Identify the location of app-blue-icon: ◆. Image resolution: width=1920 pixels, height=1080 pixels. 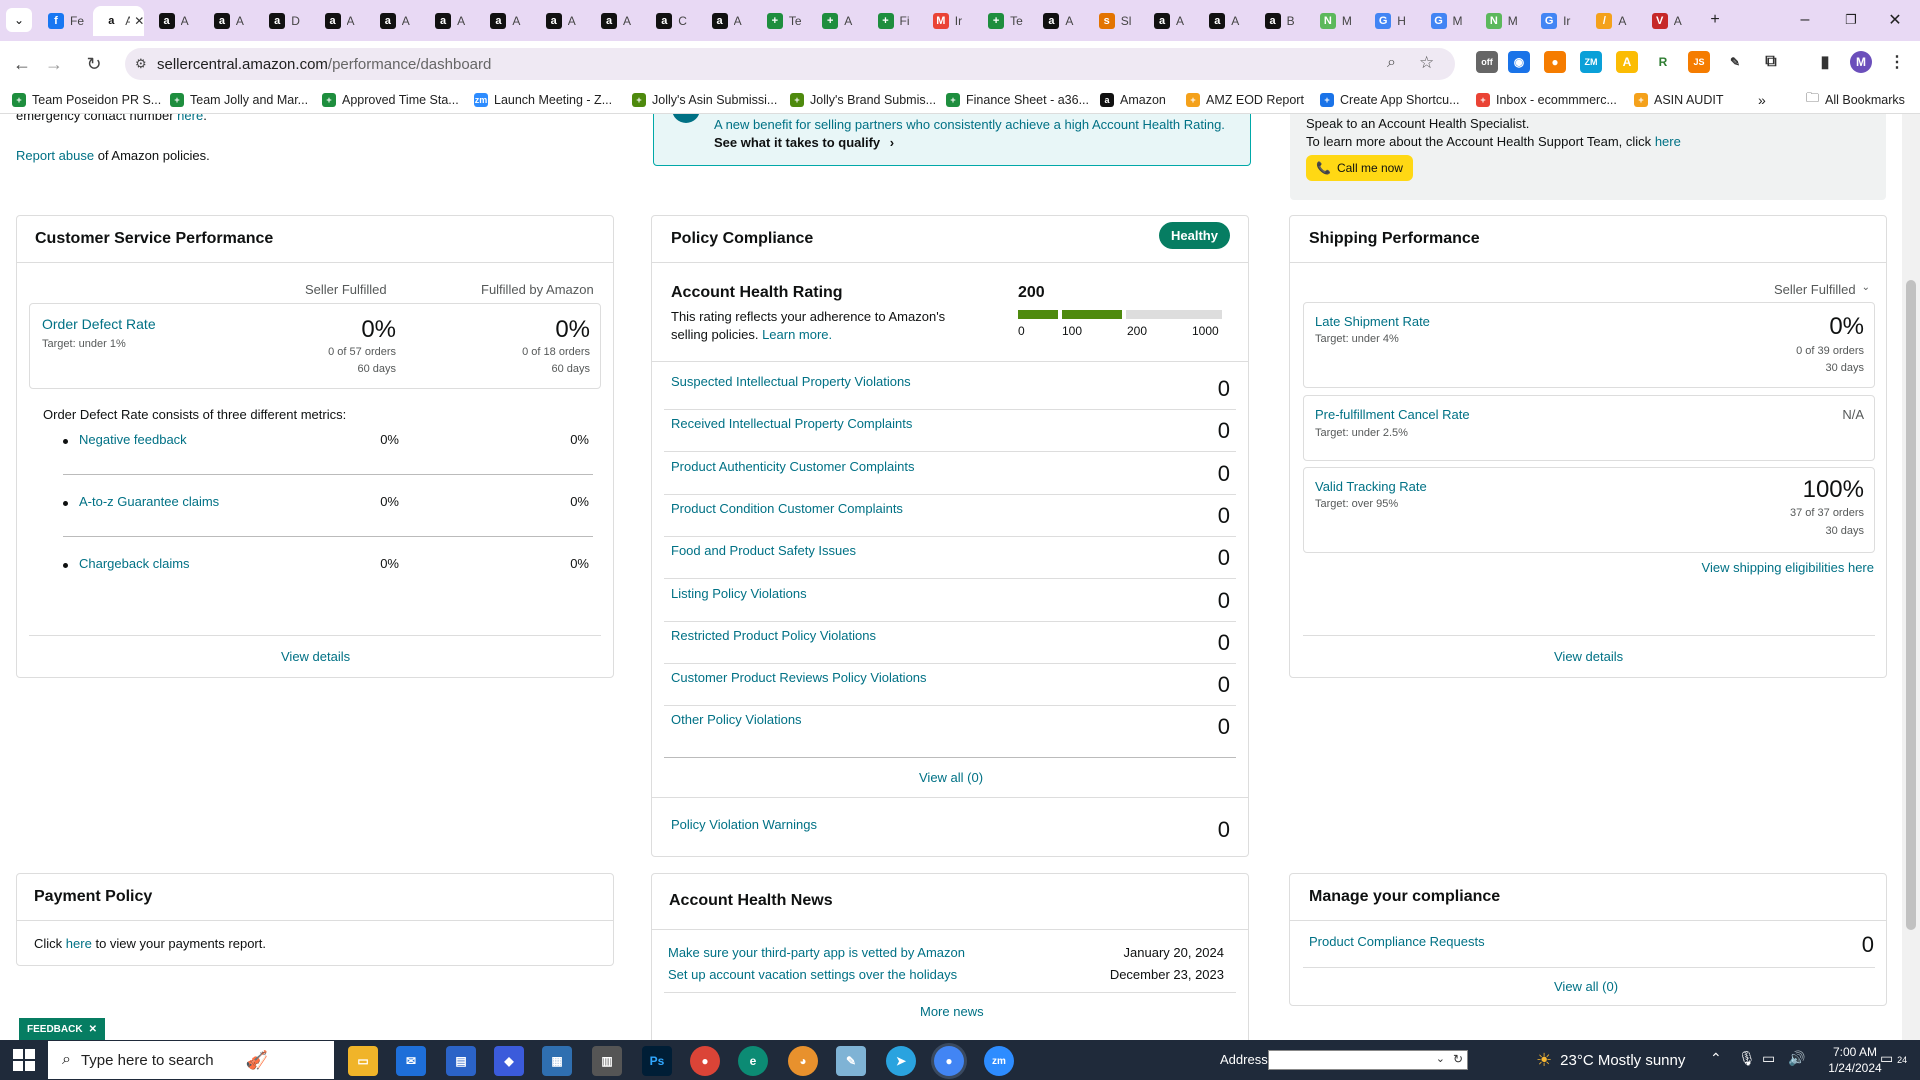
(509, 1061).